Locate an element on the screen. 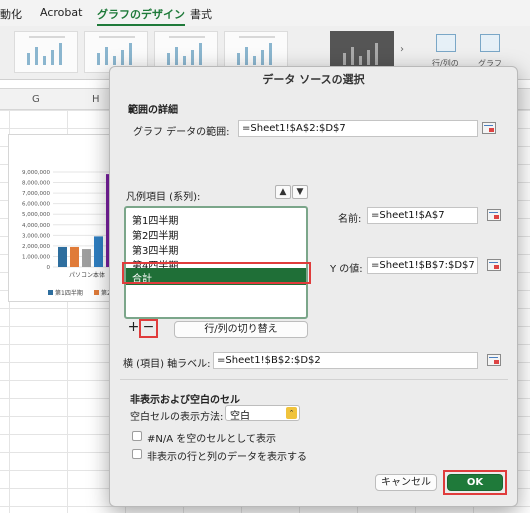 This screenshot has height=513, width=530. chart-y-tick-label: 4,000,000 is located at coordinates (36, 226).